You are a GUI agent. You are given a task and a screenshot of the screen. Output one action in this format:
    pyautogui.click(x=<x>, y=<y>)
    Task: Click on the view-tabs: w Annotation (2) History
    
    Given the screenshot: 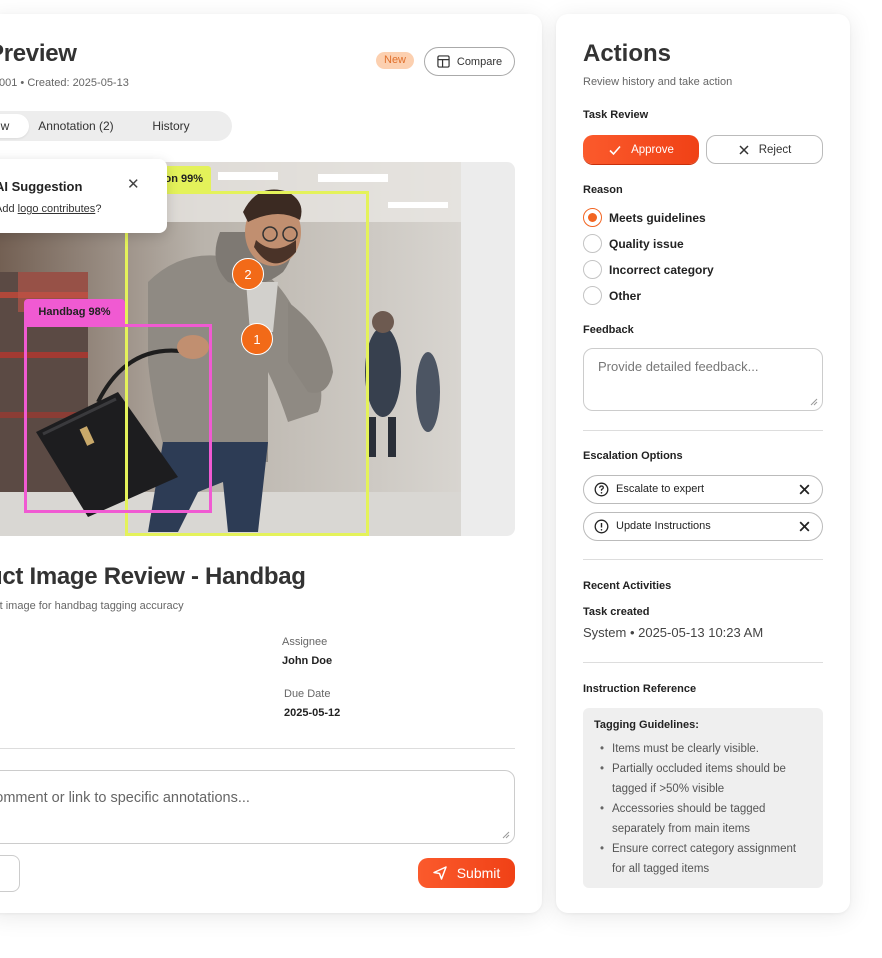 What is the action you would take?
    pyautogui.click(x=116, y=126)
    